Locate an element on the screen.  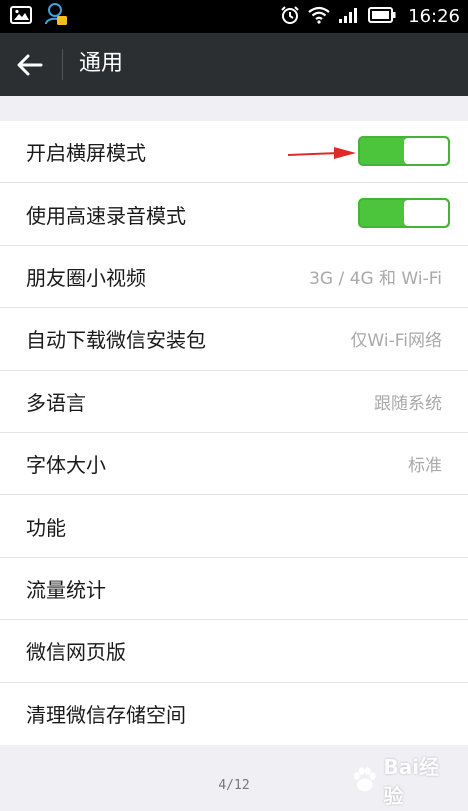
alarm-icon is located at coordinates (290, 17).